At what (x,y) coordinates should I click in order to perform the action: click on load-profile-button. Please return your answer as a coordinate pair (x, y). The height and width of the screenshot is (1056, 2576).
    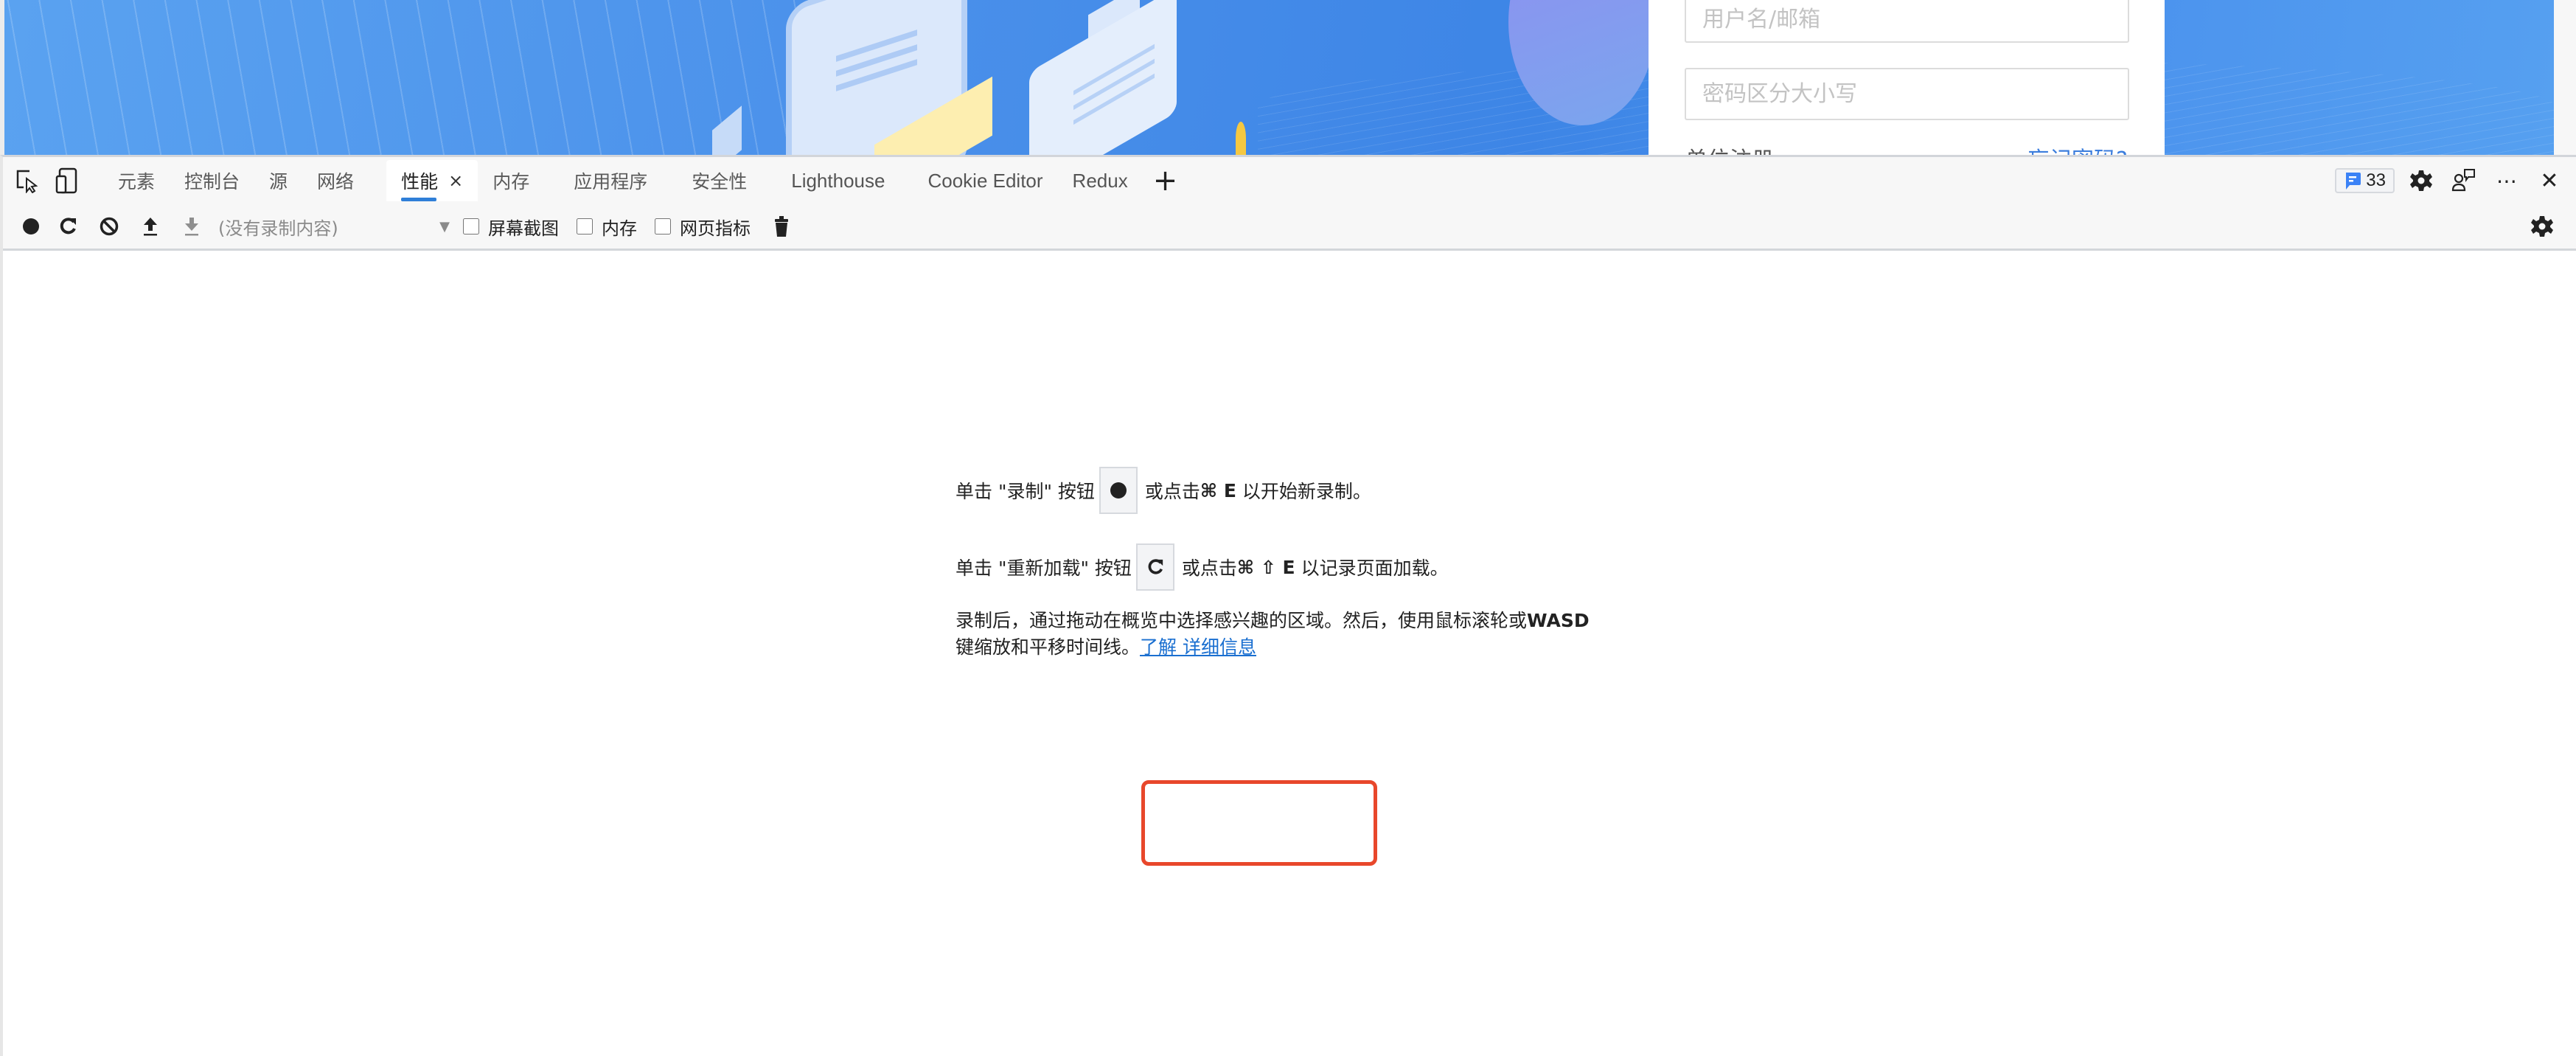
    Looking at the image, I should click on (151, 226).